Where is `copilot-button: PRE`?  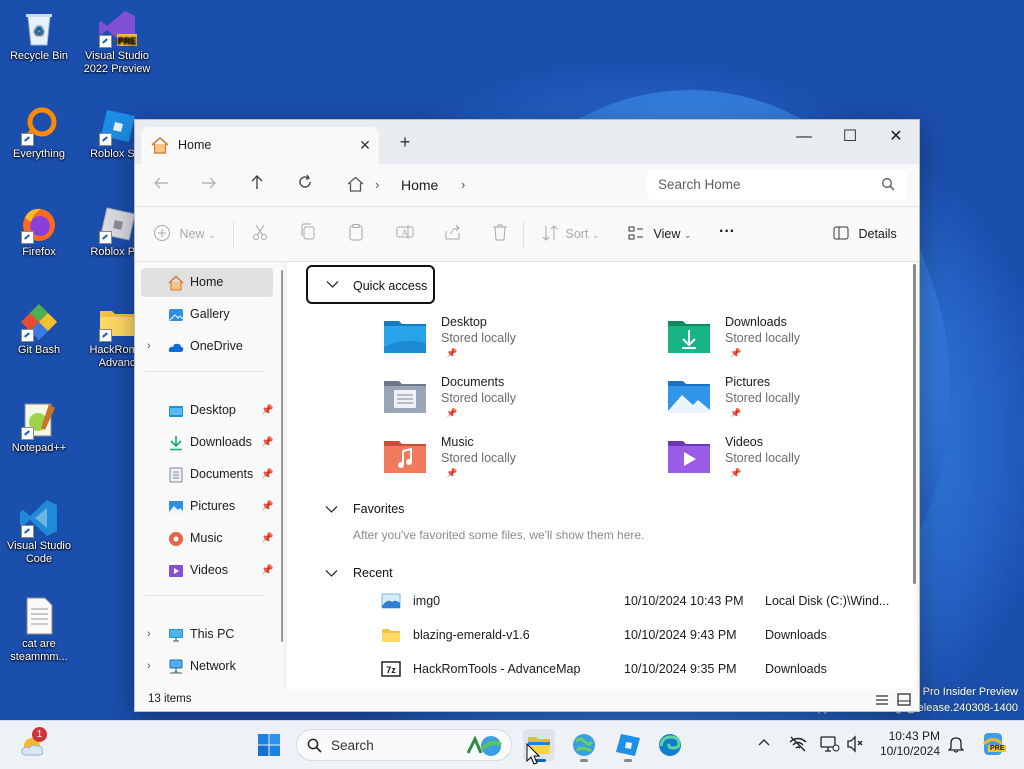 copilot-button: PRE is located at coordinates (993, 744).